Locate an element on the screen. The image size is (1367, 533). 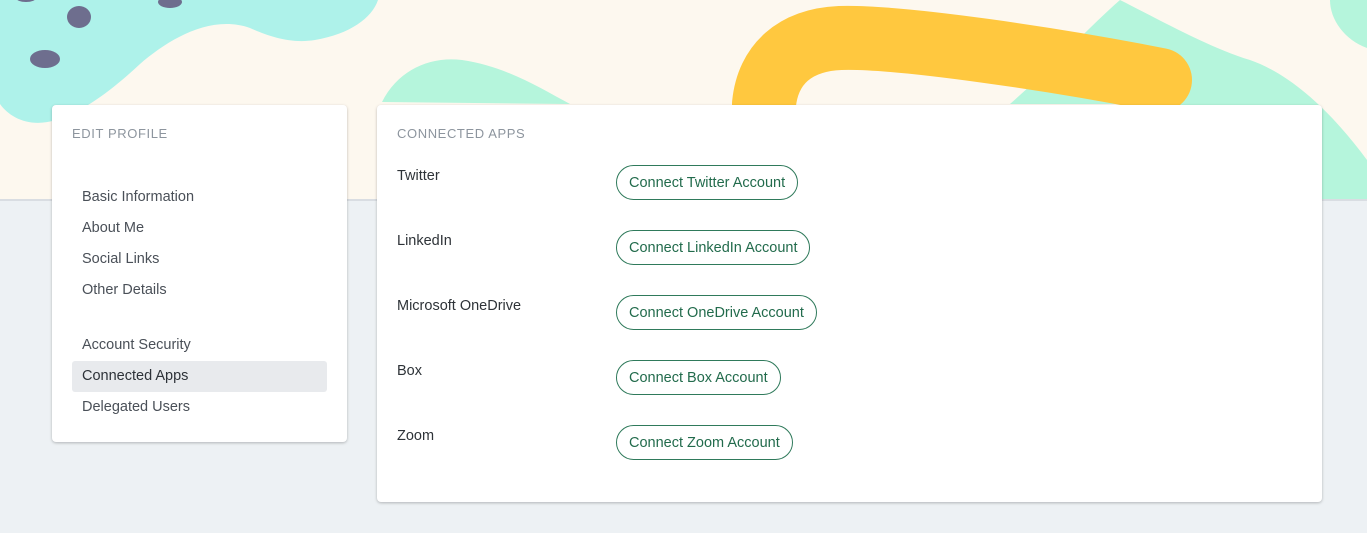
nav-item-social-links: Social Links is located at coordinates (199, 259).